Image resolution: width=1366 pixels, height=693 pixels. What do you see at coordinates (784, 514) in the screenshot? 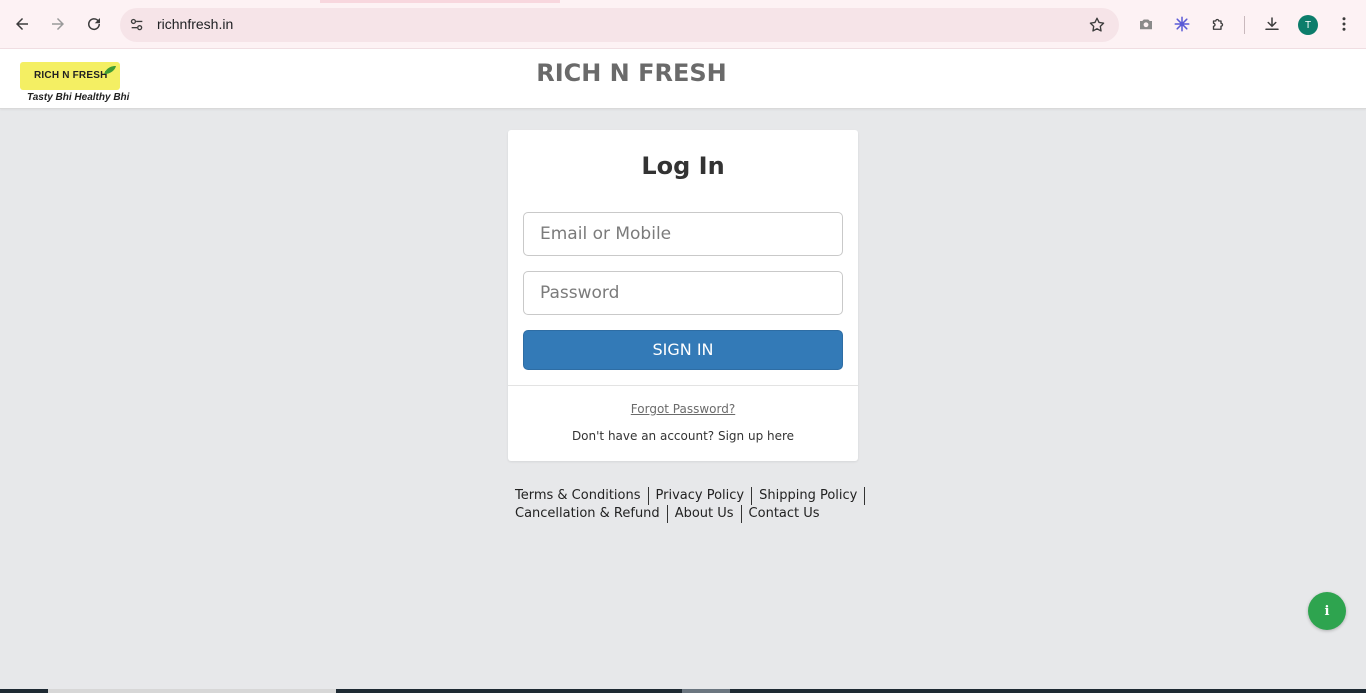
I see `contact-us-link: Contact Us` at bounding box center [784, 514].